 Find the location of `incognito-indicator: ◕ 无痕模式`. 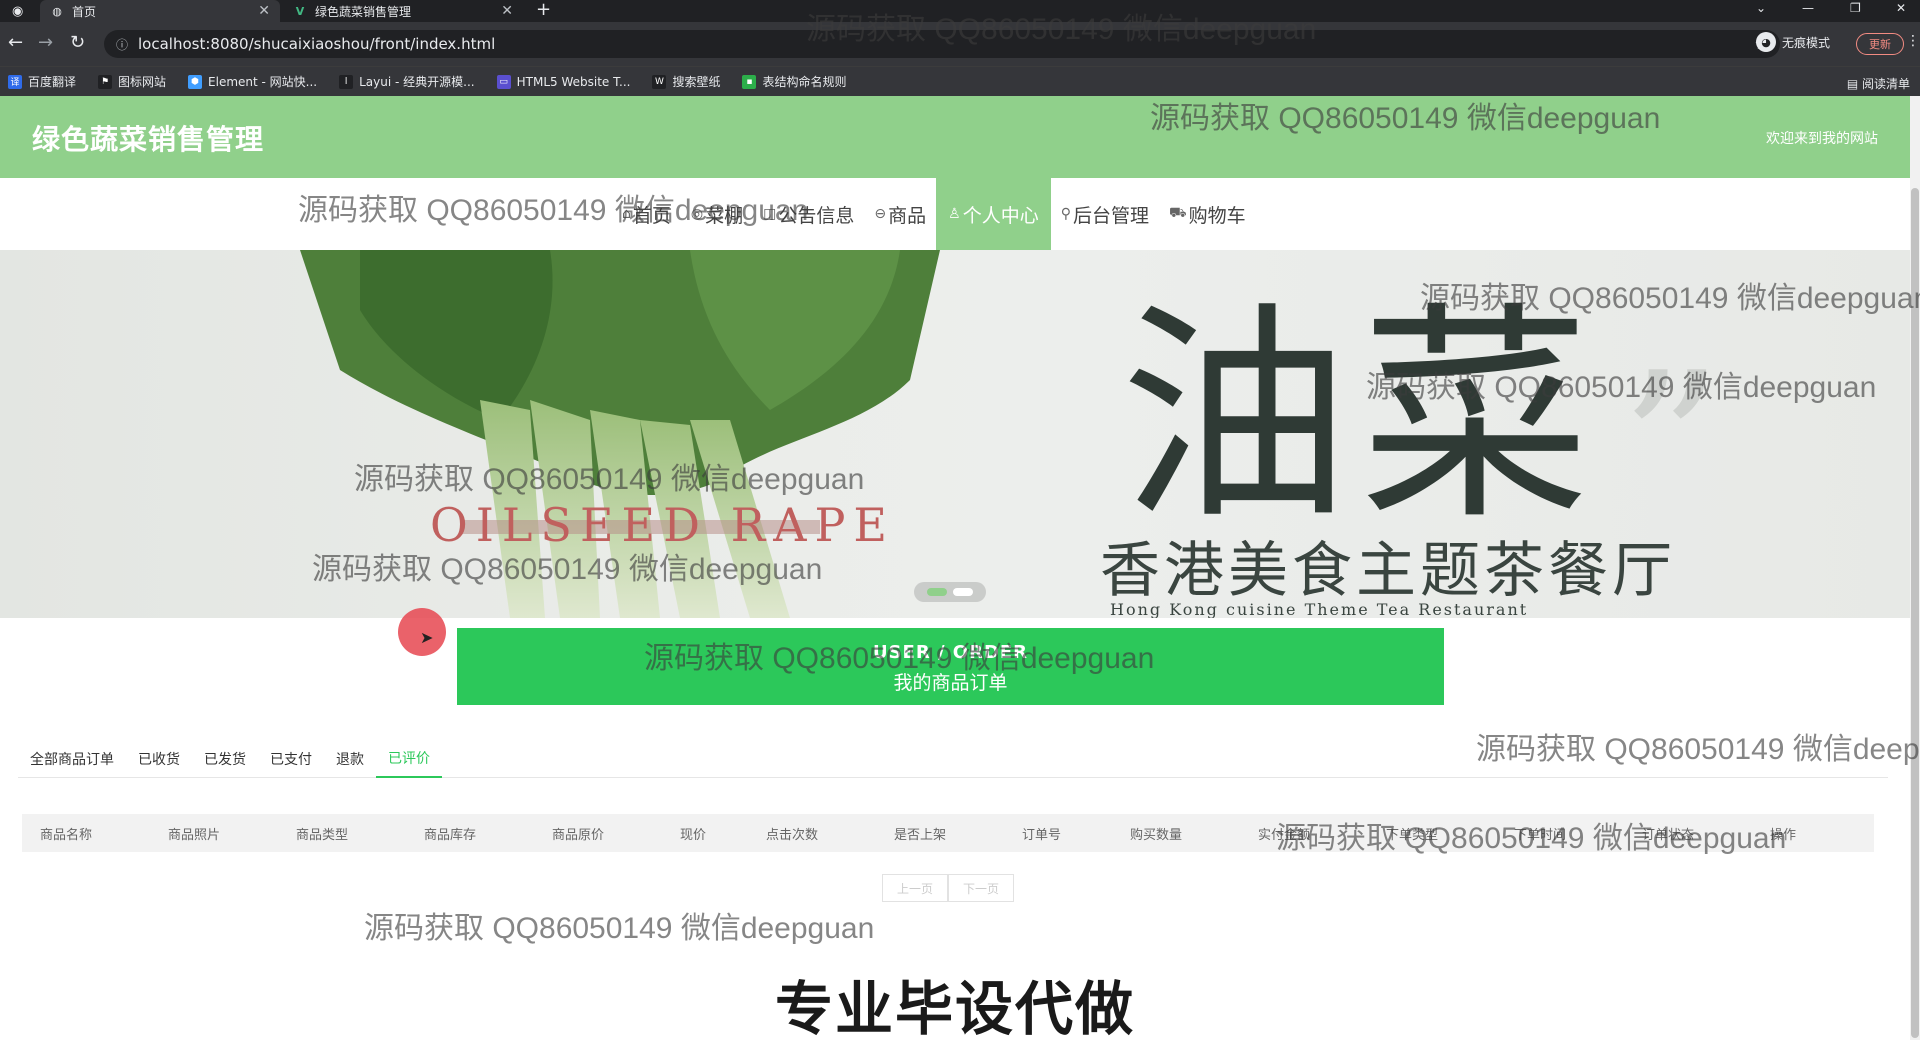

incognito-indicator: ◕ 无痕模式 is located at coordinates (1793, 42).